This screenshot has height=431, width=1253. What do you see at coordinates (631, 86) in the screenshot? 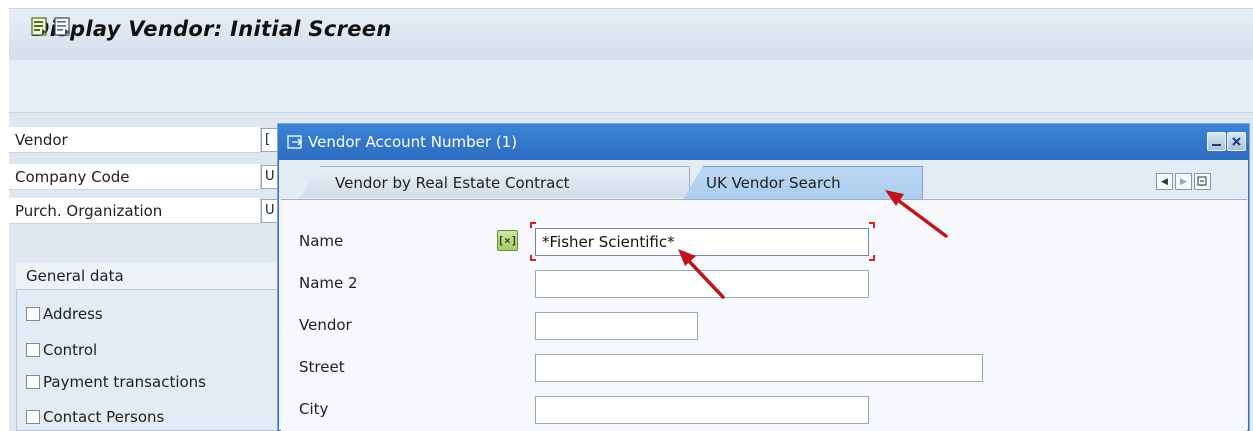
I see `application-toolbar` at bounding box center [631, 86].